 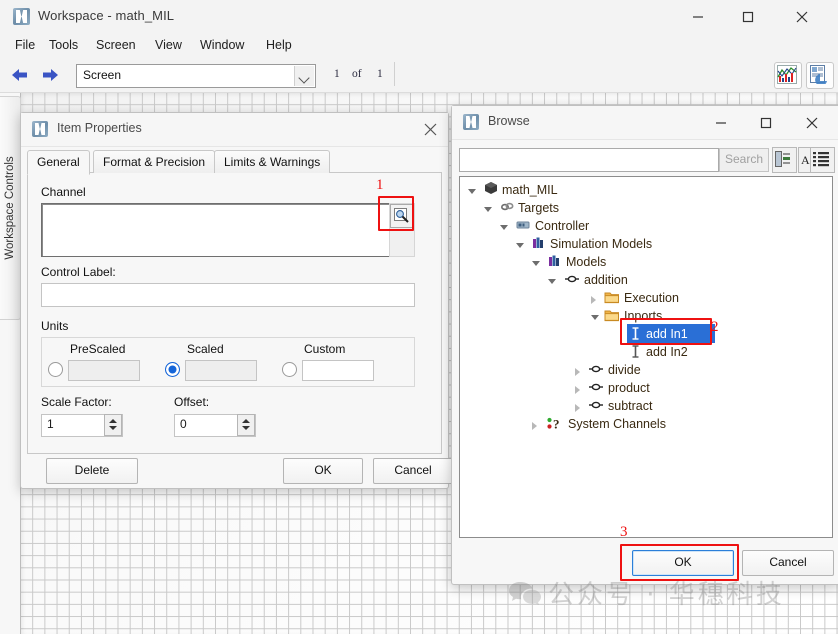 I want to click on workspace-controls-tab: Workspace Controls, so click(x=10, y=208).